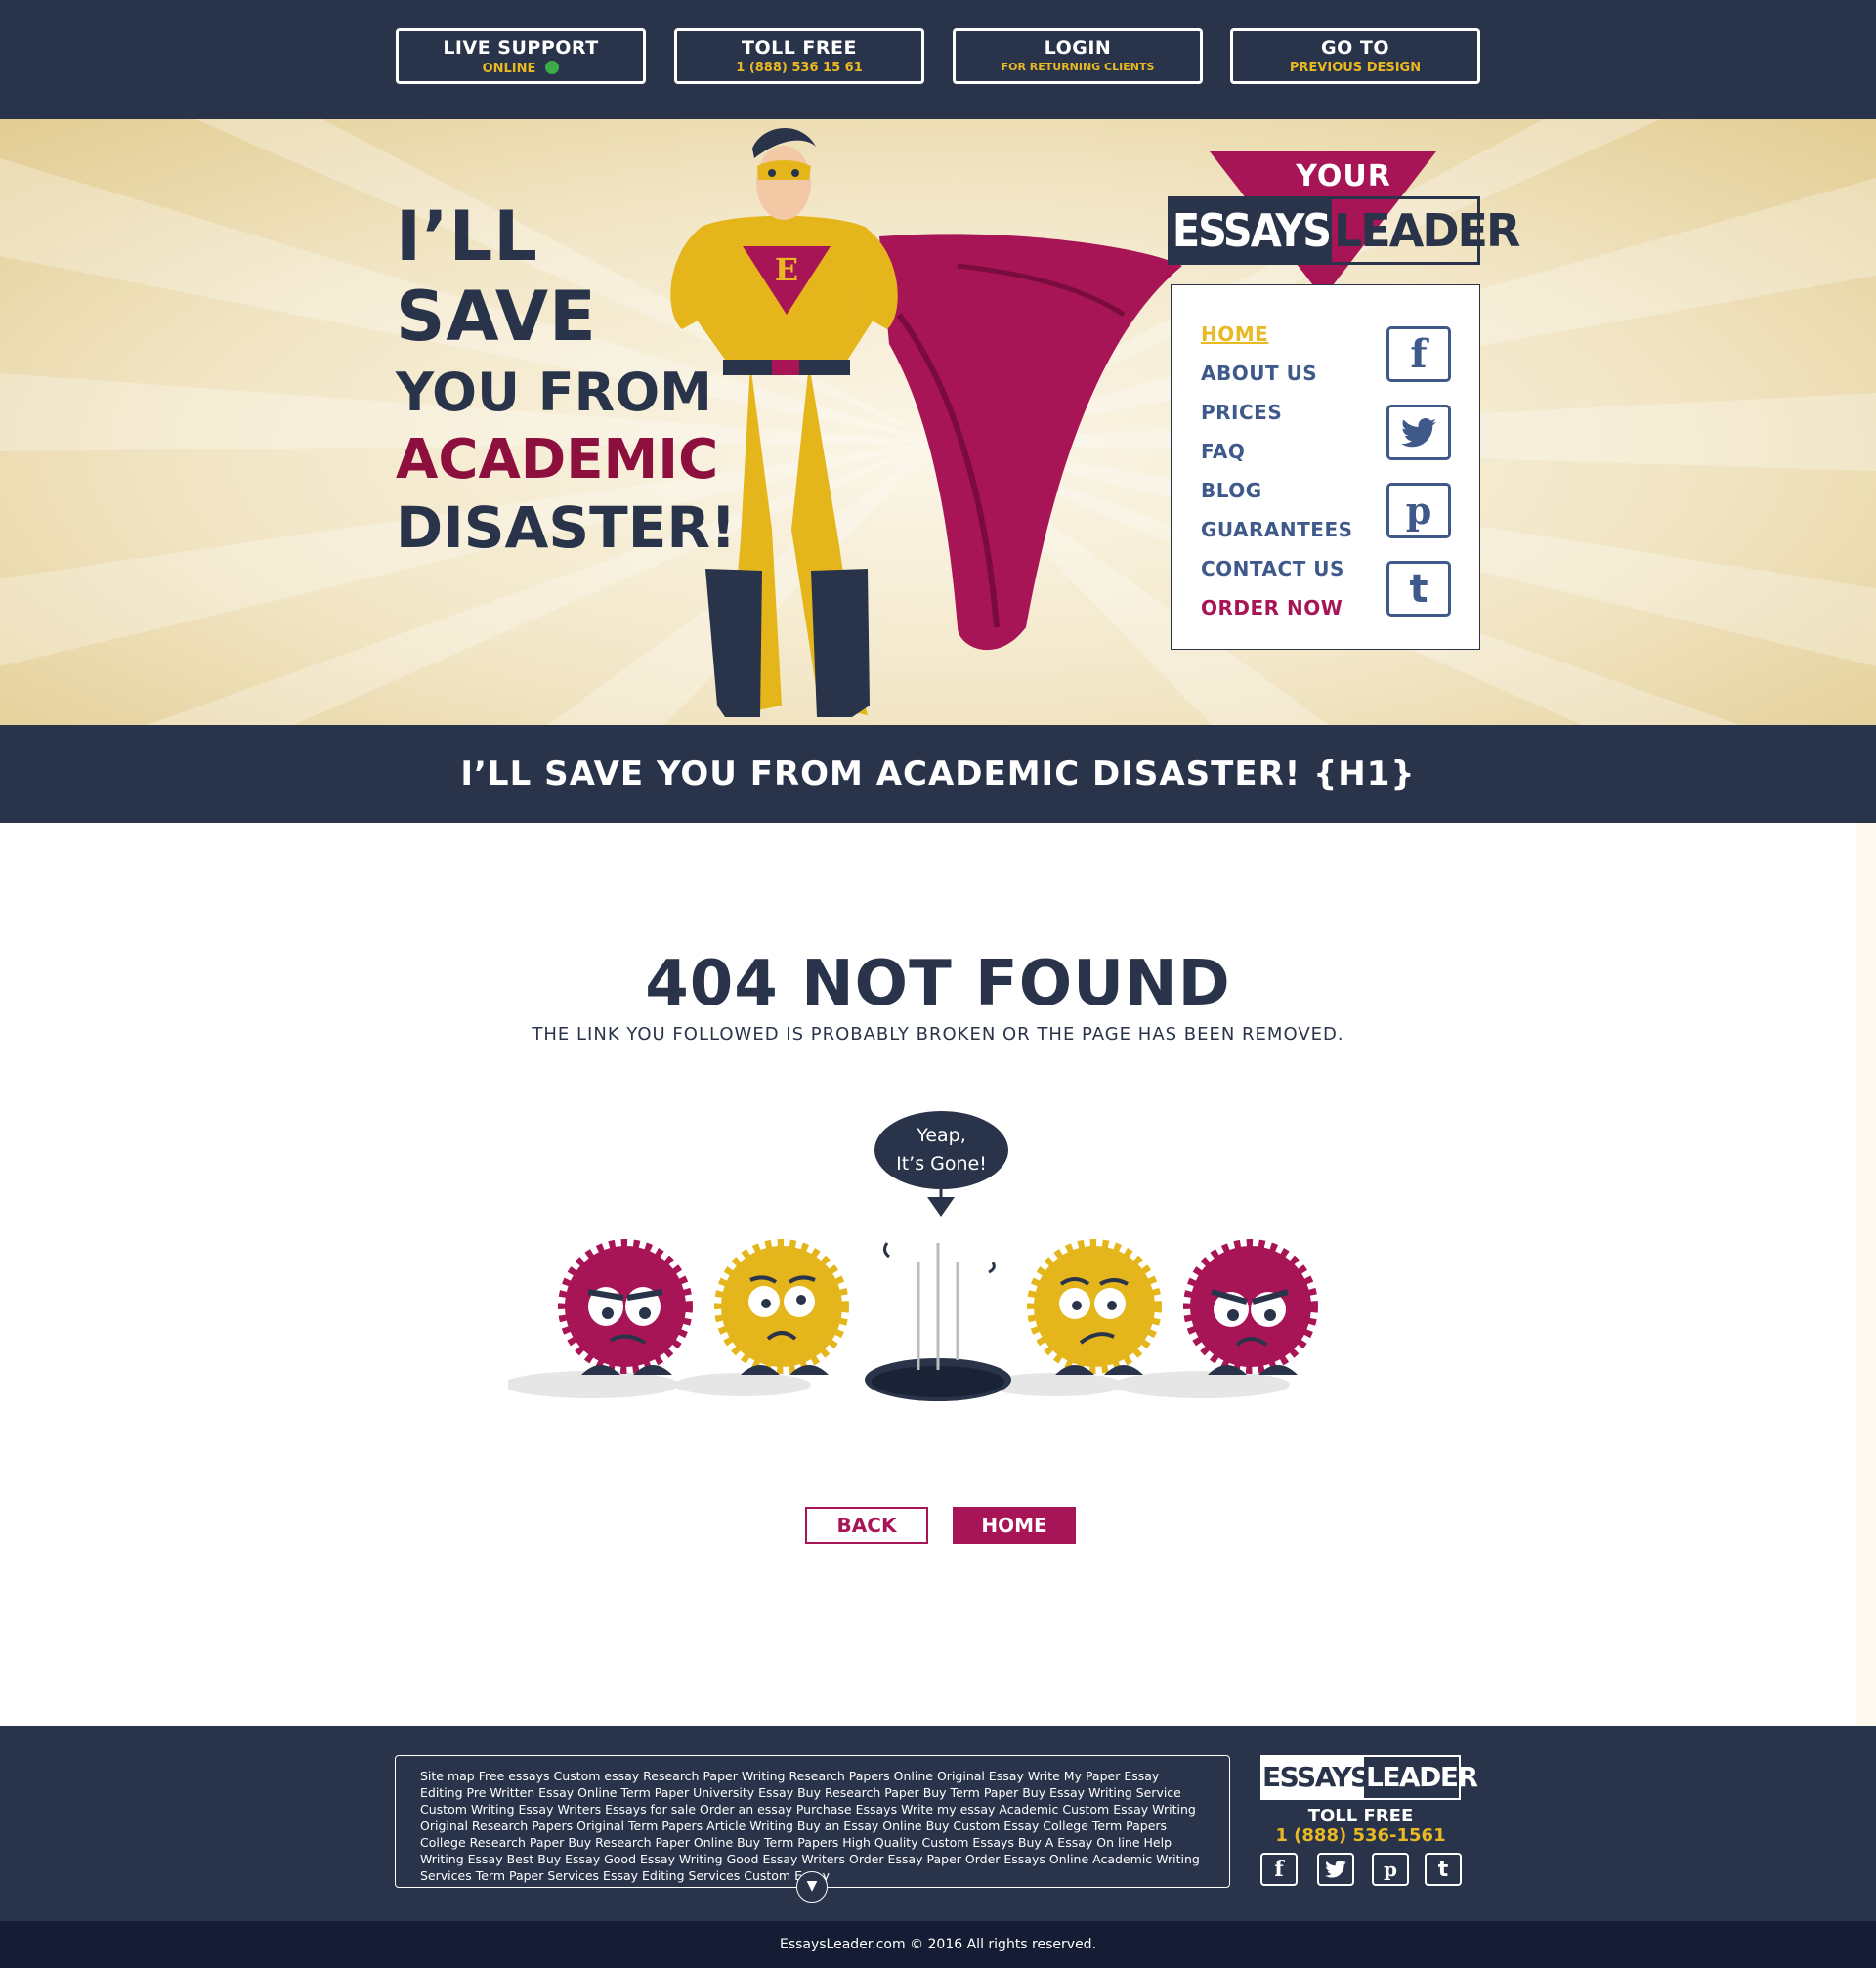 This screenshot has height=1968, width=1876. I want to click on footer-link: Buy Term Papers, so click(787, 1842).